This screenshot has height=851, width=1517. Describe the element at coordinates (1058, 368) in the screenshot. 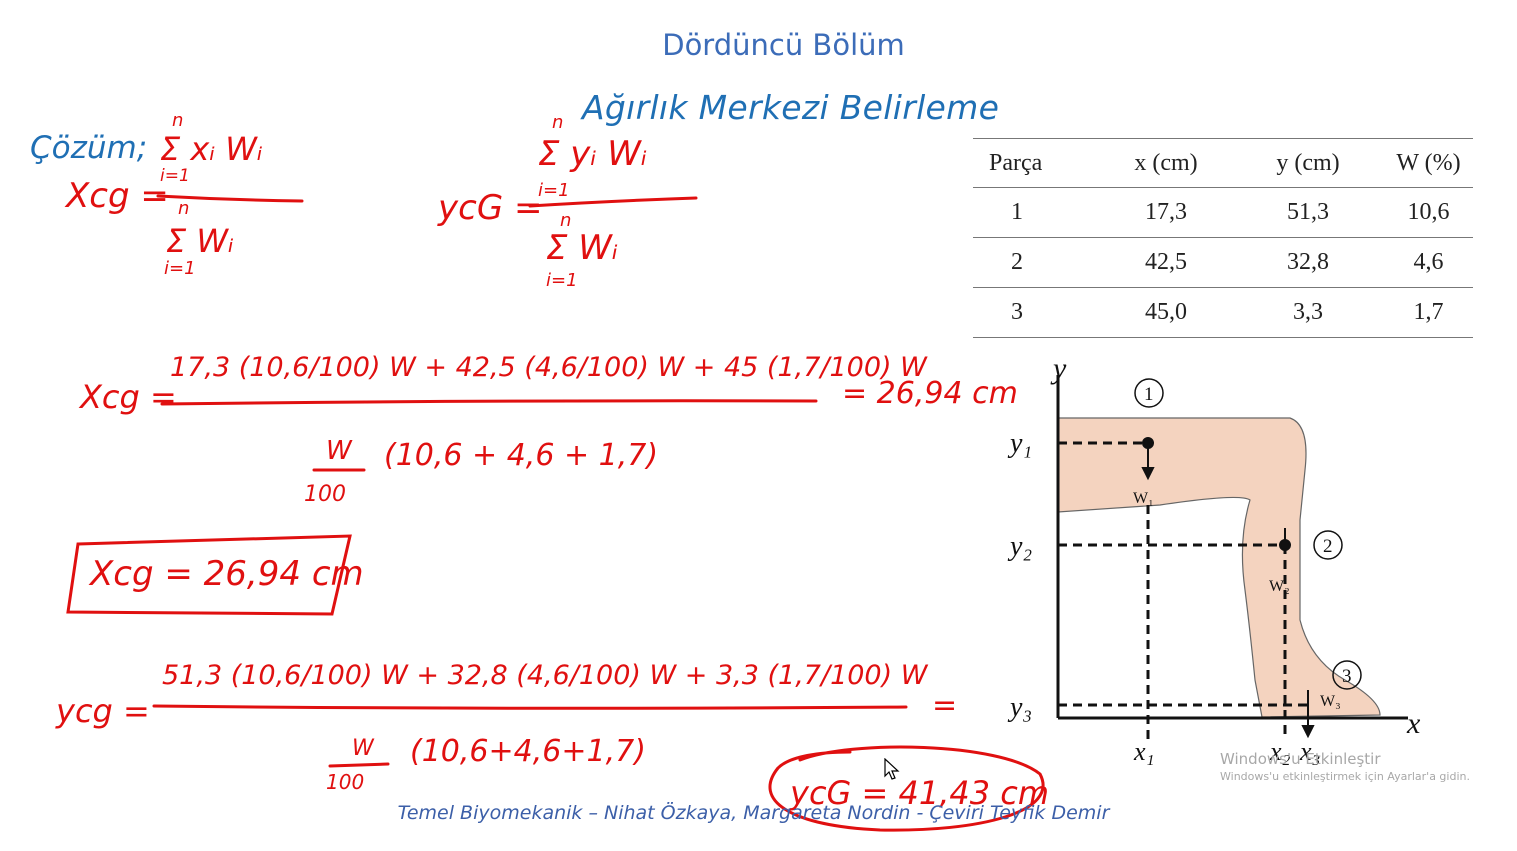

I see `y-axis-label: y` at that location.